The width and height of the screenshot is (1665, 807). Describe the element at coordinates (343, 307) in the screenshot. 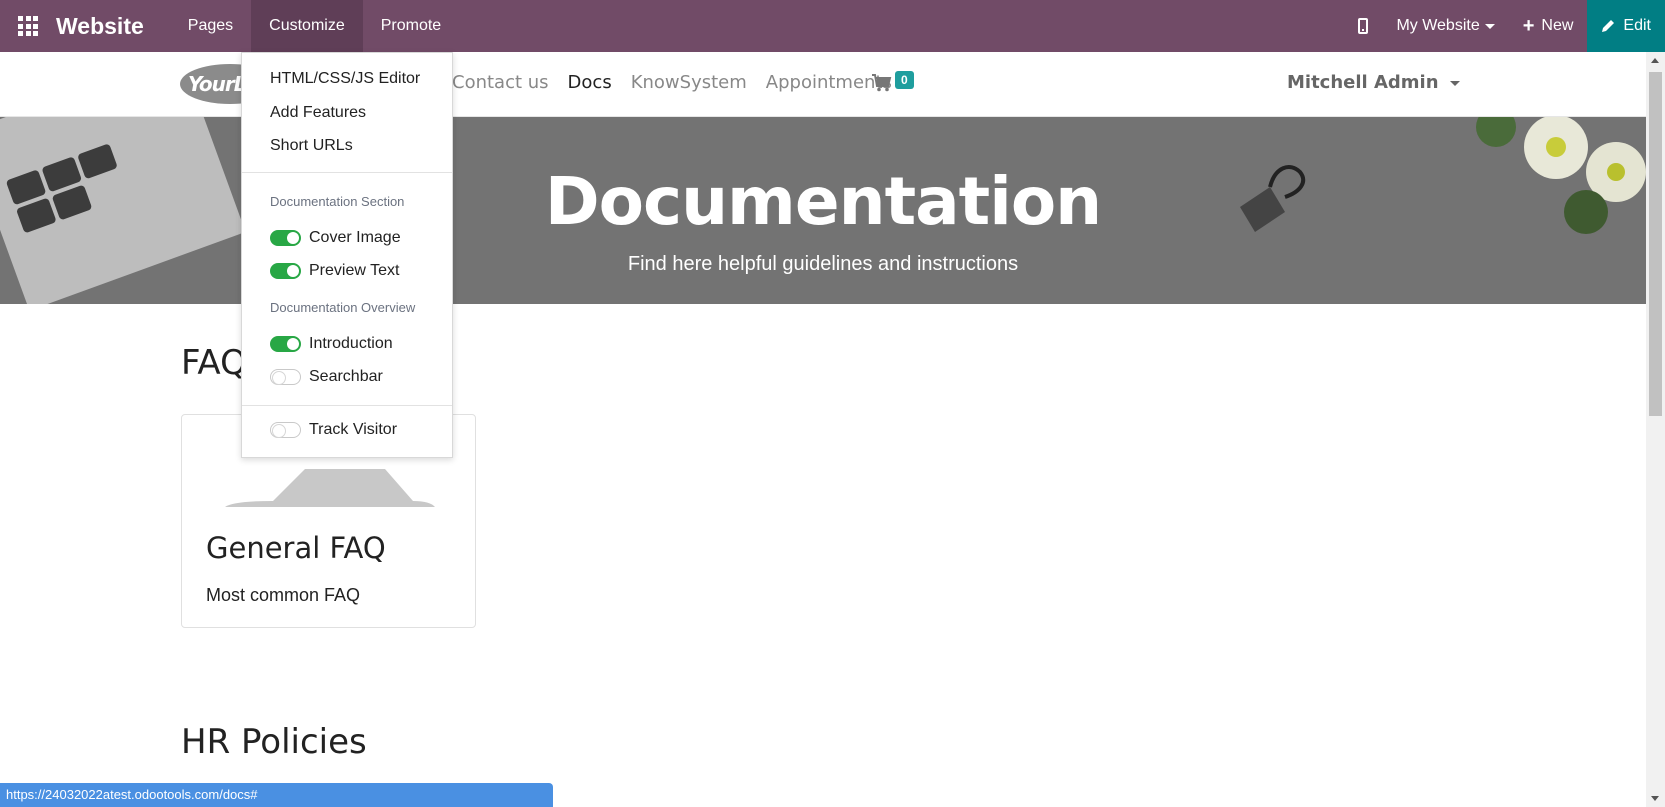

I see `menu-header-documentation-overview: Documentation Overview` at that location.